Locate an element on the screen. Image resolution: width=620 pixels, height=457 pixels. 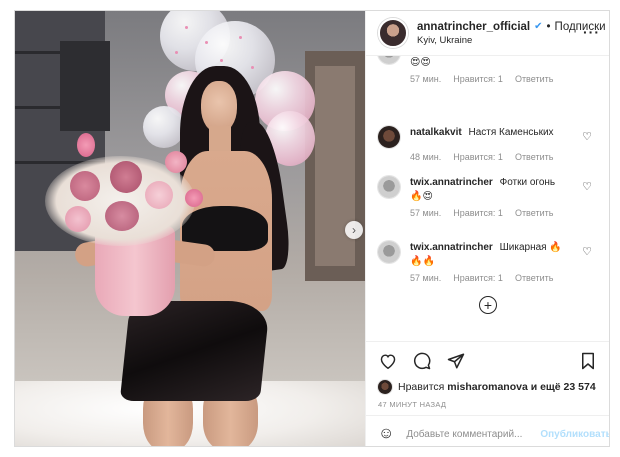
action-icons-row is located at coordinates (487, 361).